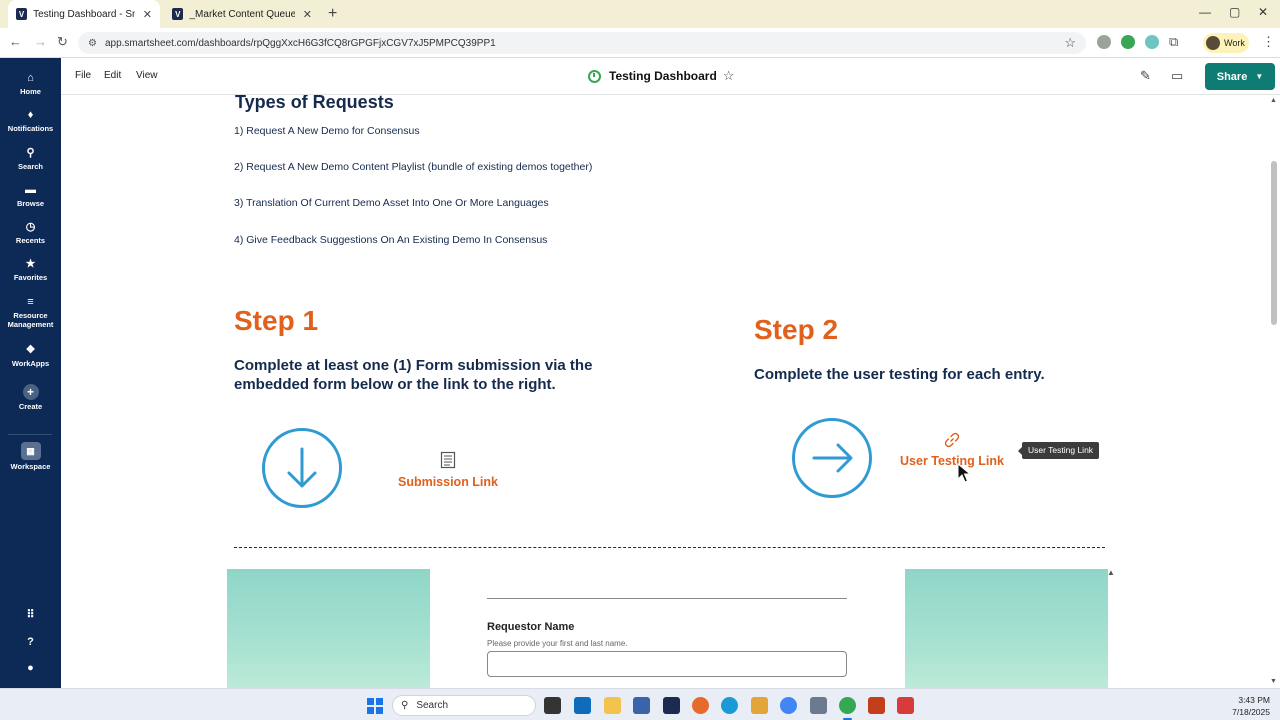  I want to click on workspace-icon: ▦, so click(30, 451).